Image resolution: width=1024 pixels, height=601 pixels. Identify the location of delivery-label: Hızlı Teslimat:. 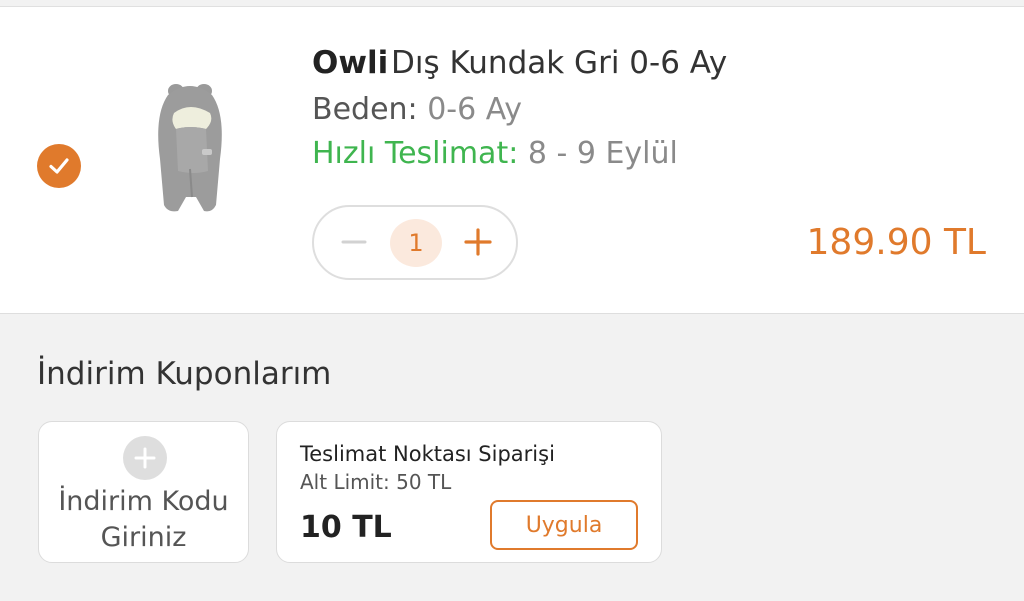
(415, 153).